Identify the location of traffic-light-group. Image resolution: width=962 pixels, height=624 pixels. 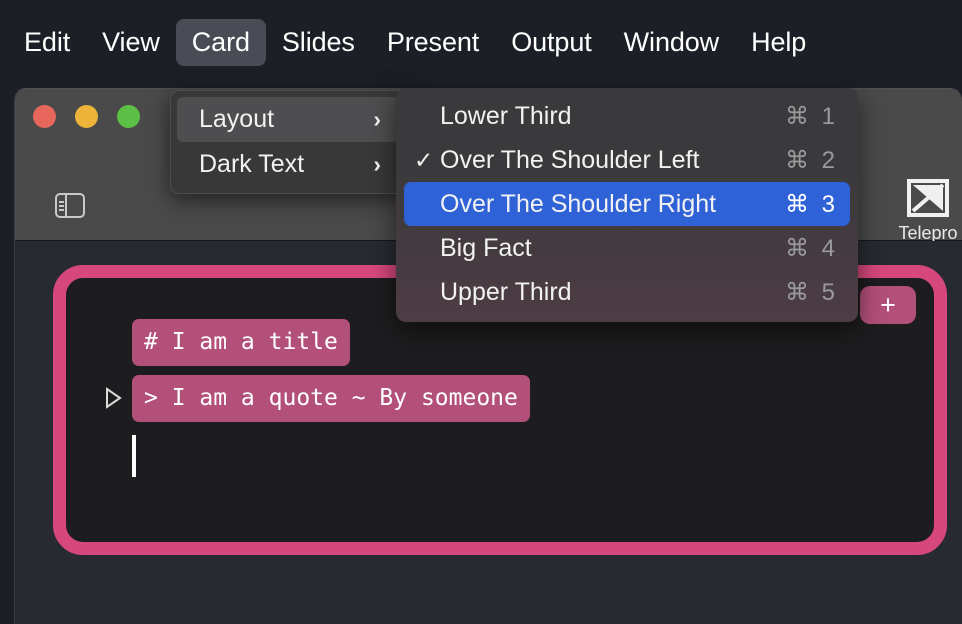
(86, 116).